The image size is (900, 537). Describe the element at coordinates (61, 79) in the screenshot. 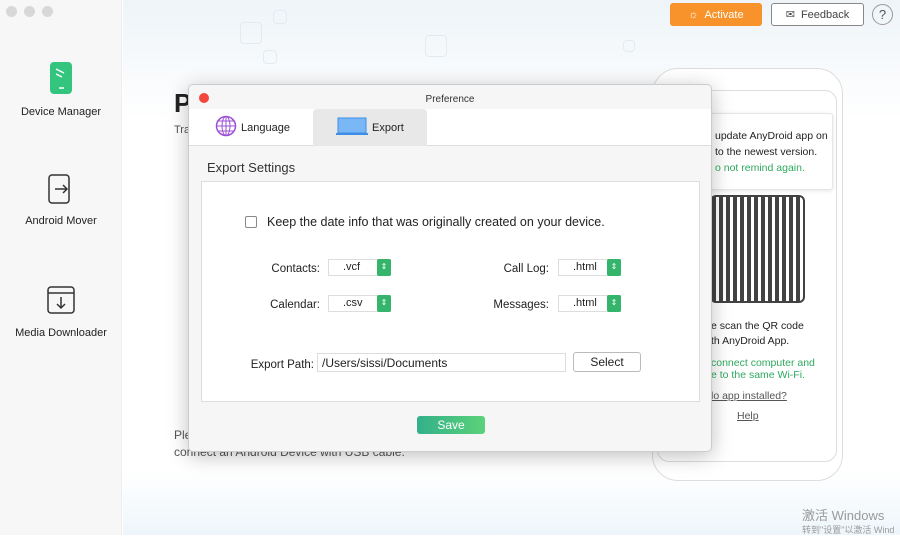

I see `phone-icon` at that location.